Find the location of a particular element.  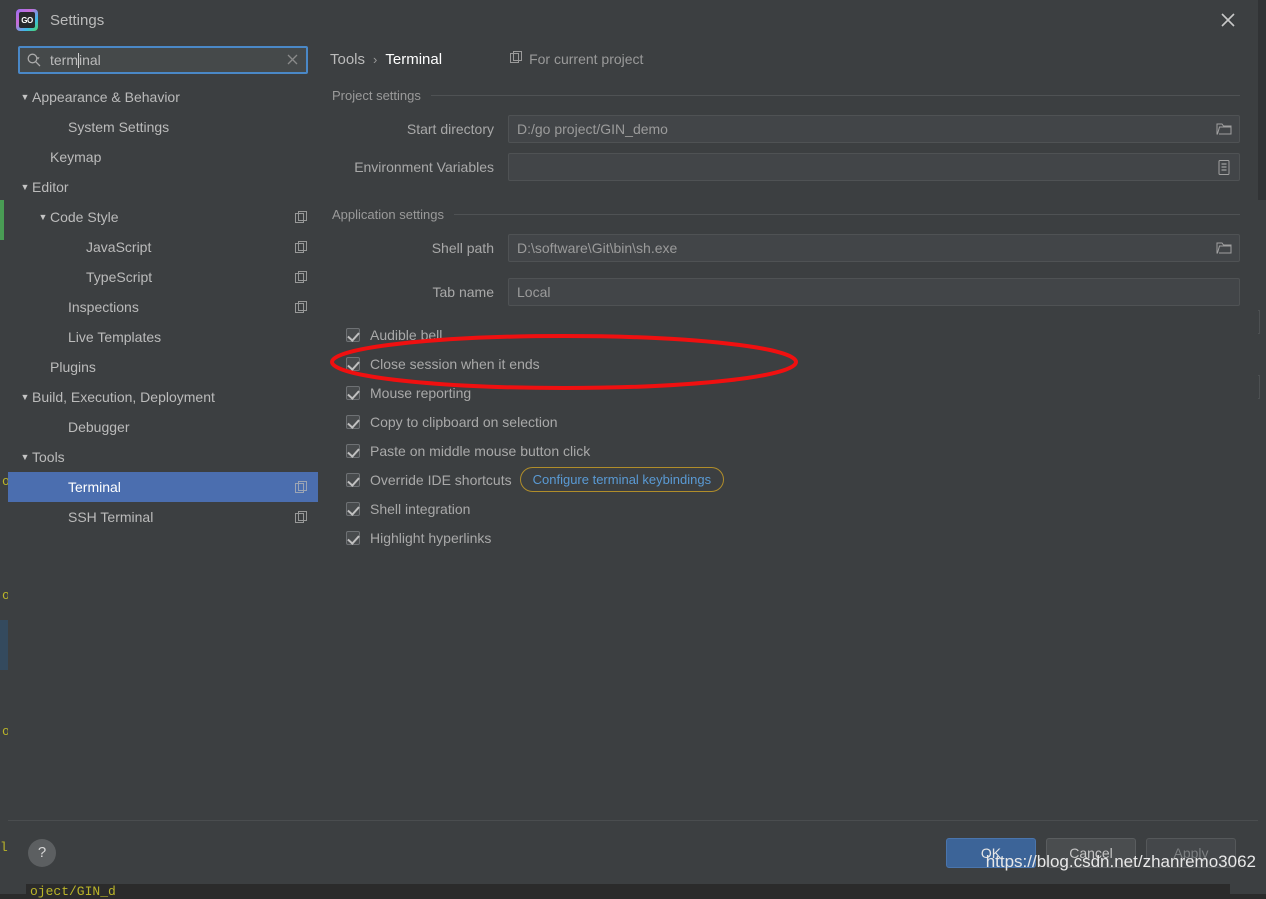

group-title: Application settings is located at coordinates (388, 214).